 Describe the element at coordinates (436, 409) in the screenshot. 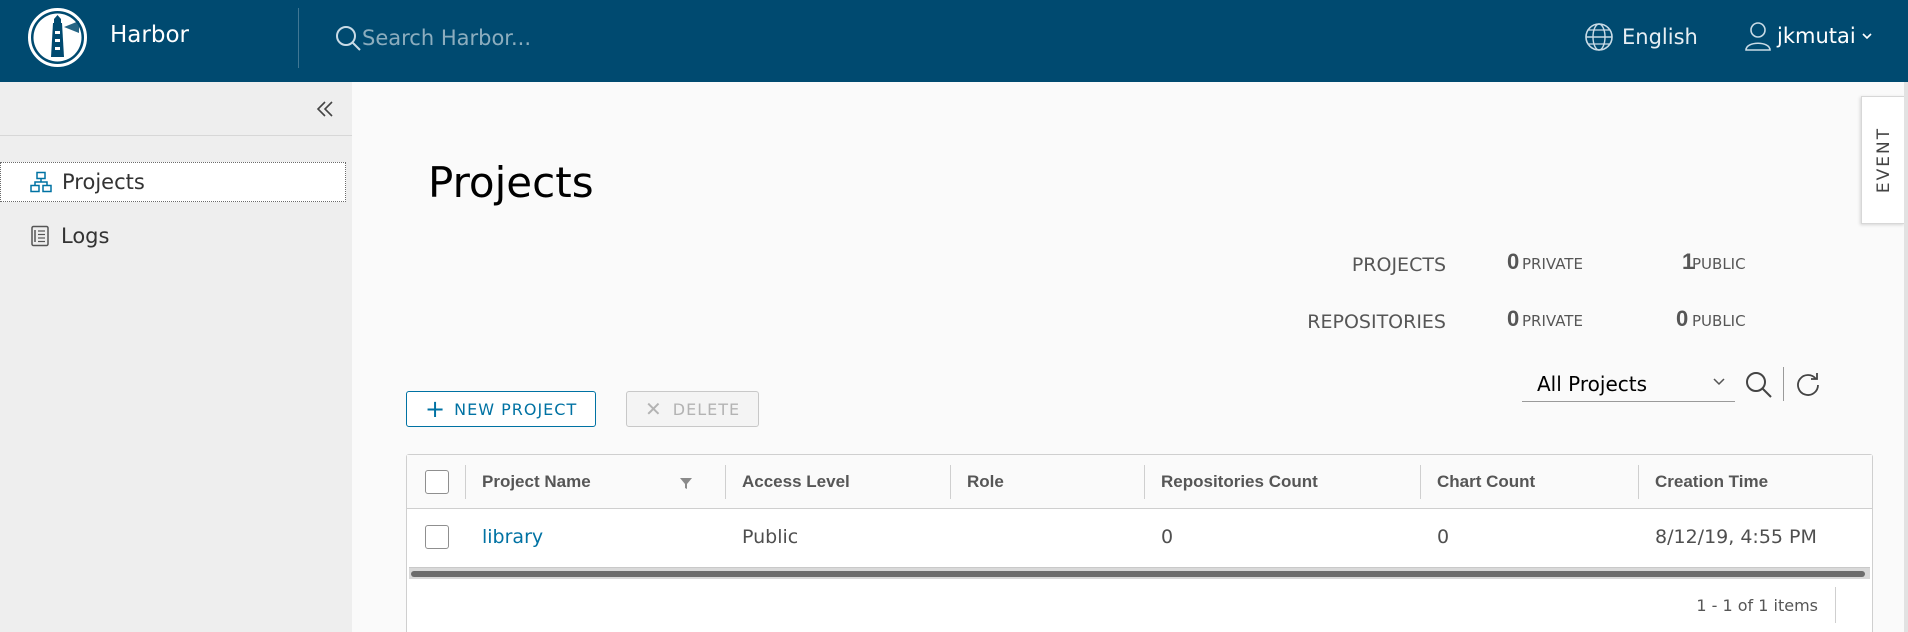

I see `plus-icon: +` at that location.